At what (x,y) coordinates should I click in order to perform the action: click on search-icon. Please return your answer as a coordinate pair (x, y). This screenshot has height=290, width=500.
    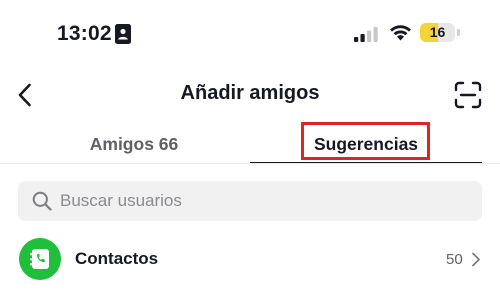
    Looking at the image, I should click on (42, 201).